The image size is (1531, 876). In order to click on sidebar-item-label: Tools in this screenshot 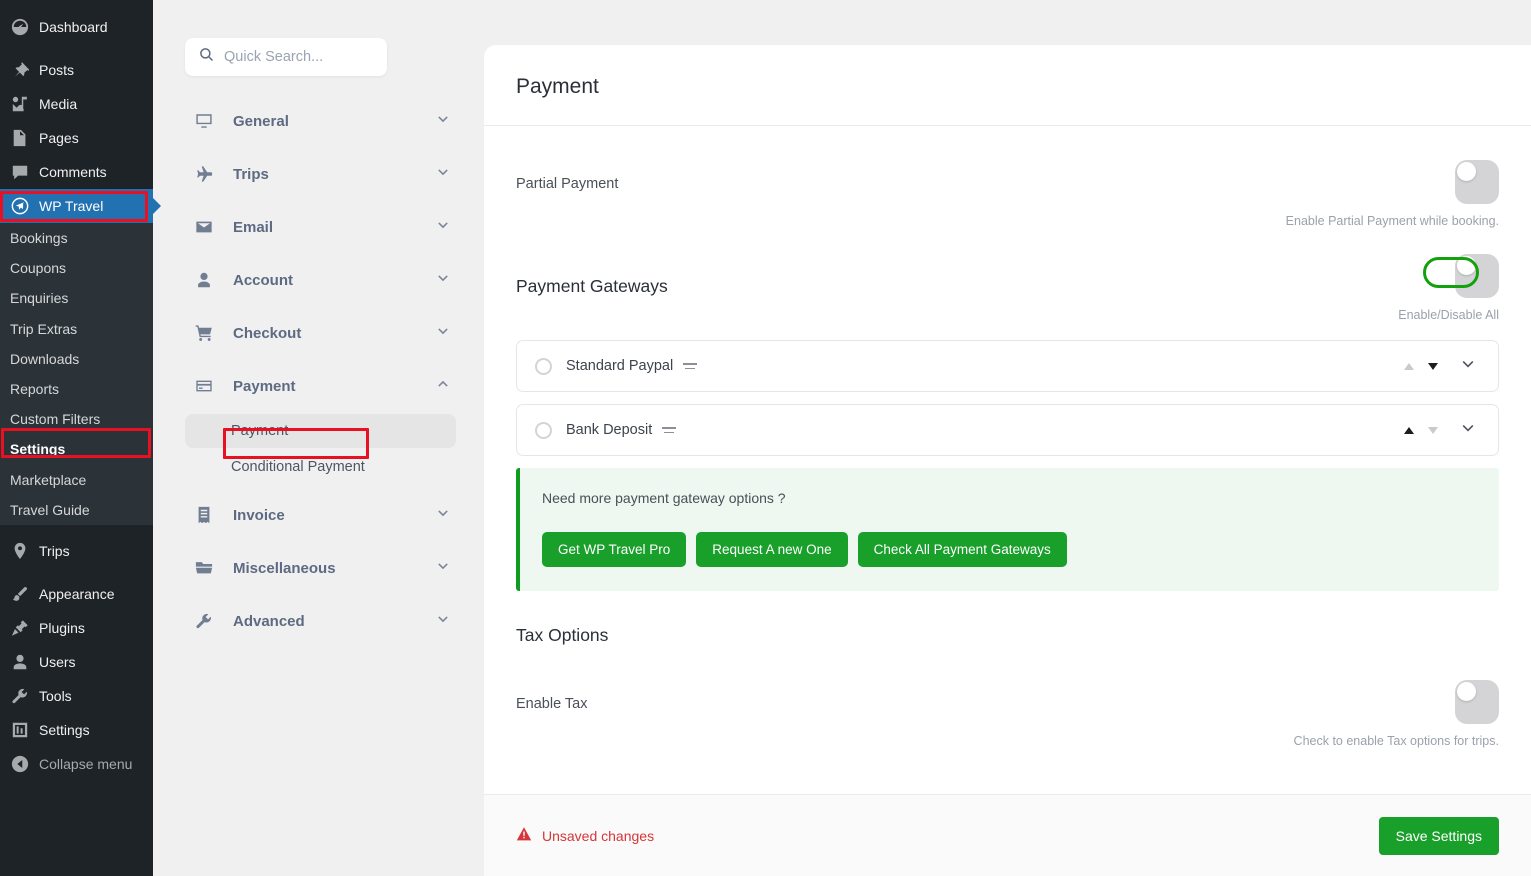, I will do `click(55, 695)`.